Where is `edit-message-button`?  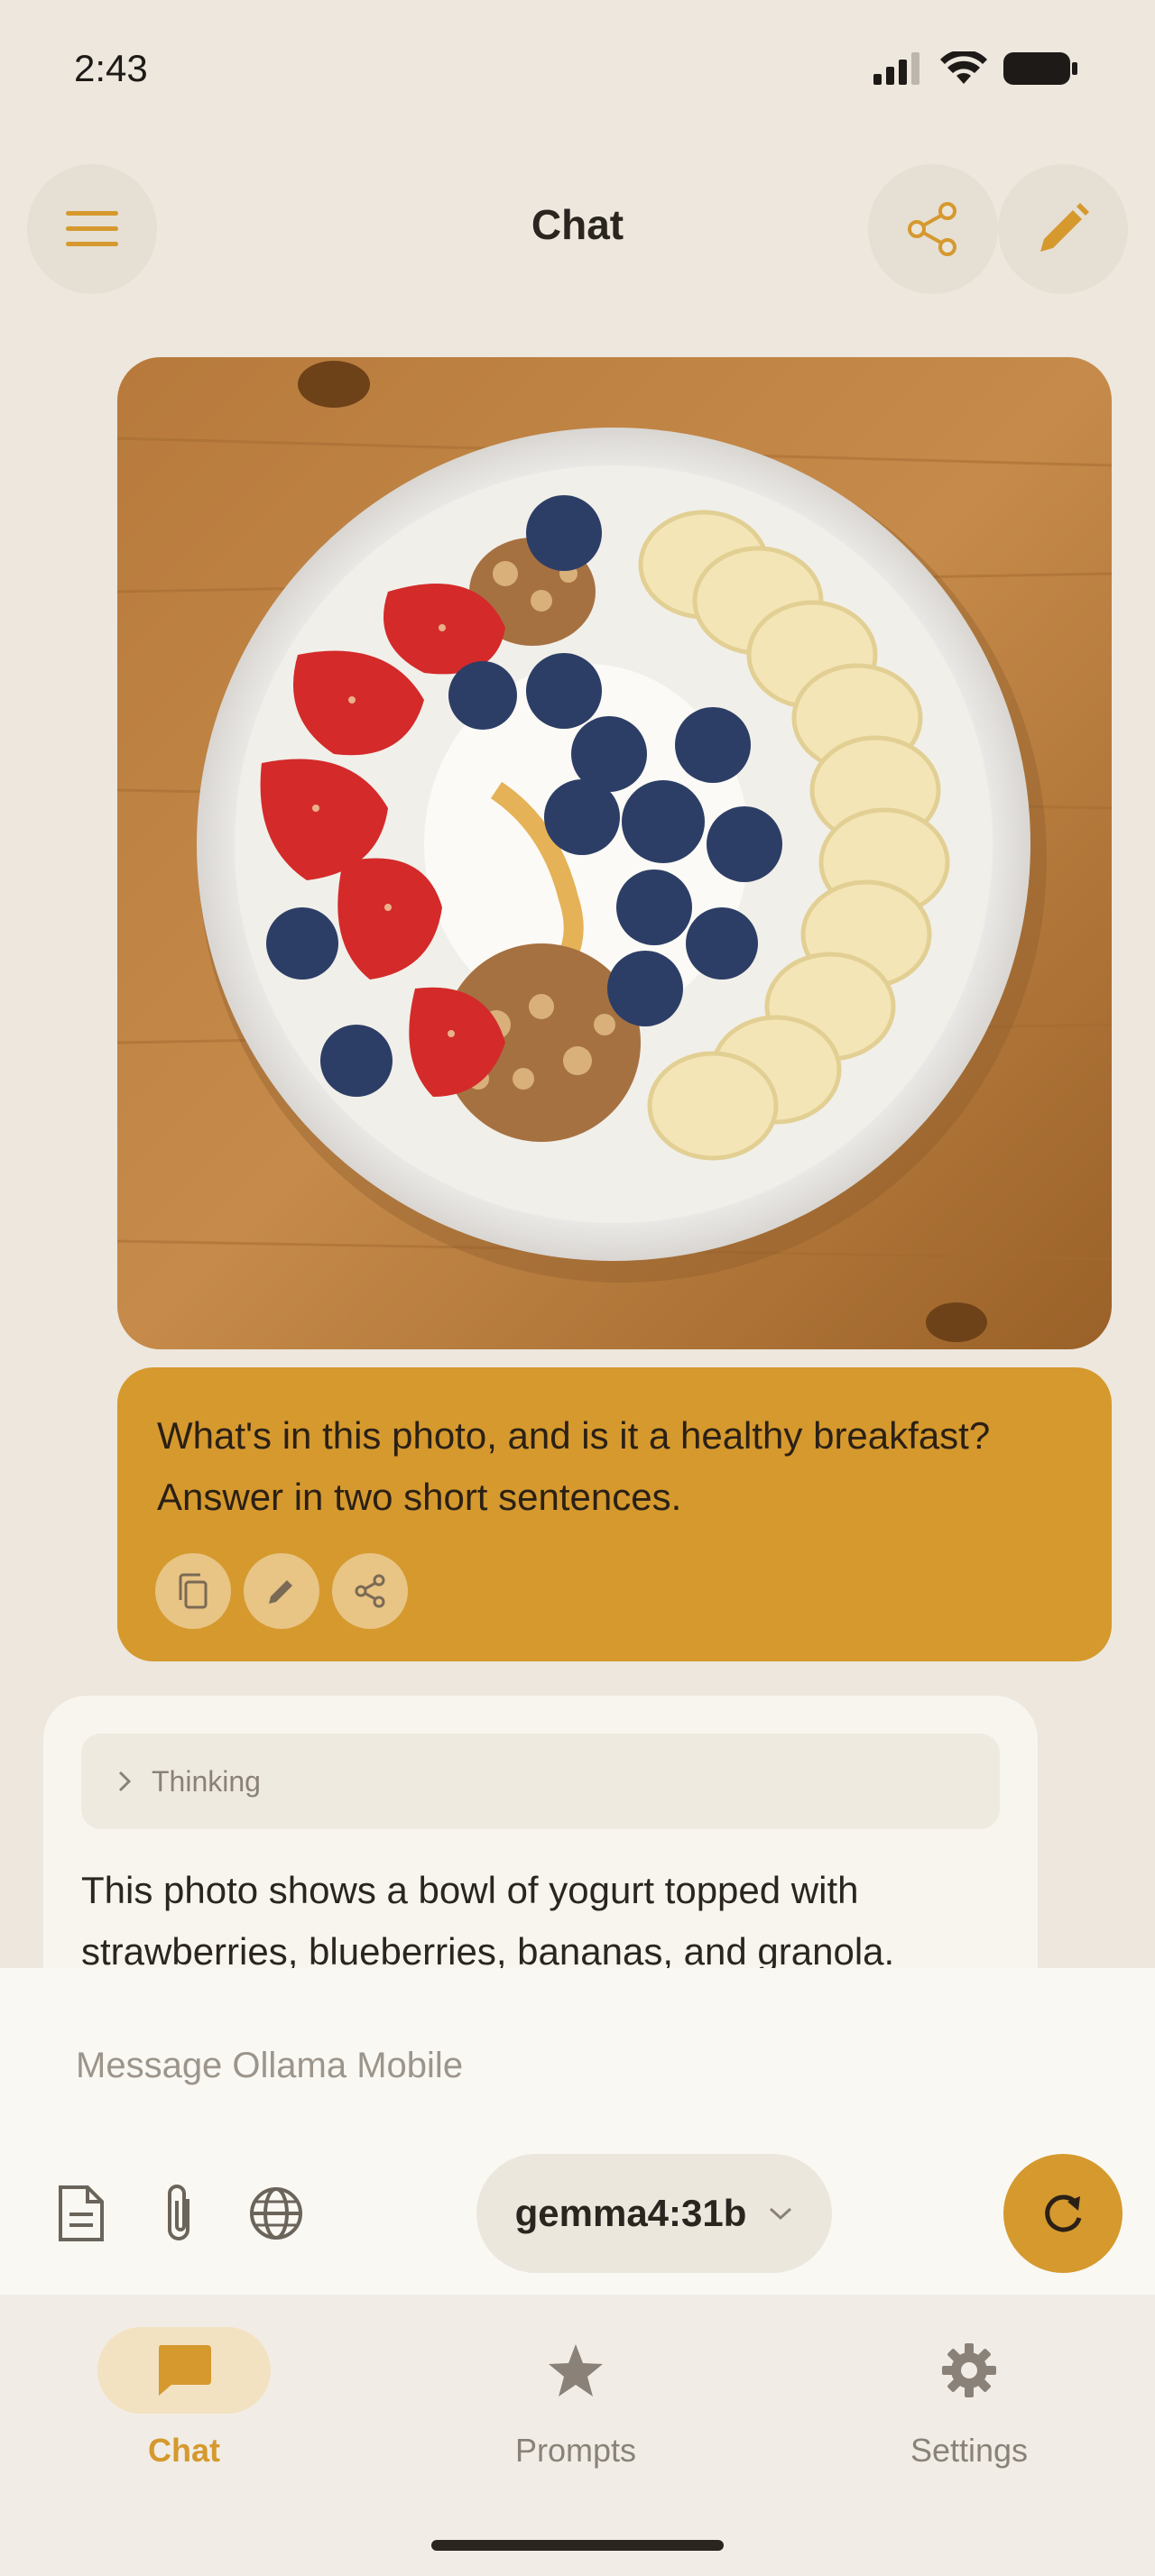
edit-message-button is located at coordinates (281, 1591).